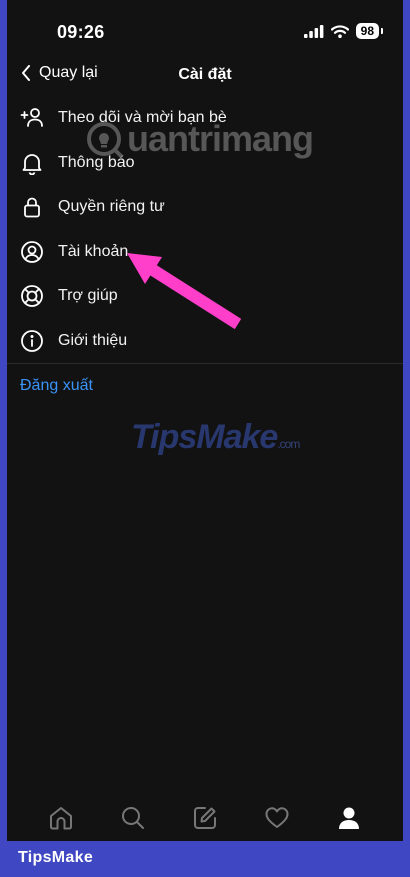 The height and width of the screenshot is (877, 410). What do you see at coordinates (204, 437) in the screenshot?
I see `watermark-text: TipsMake` at bounding box center [204, 437].